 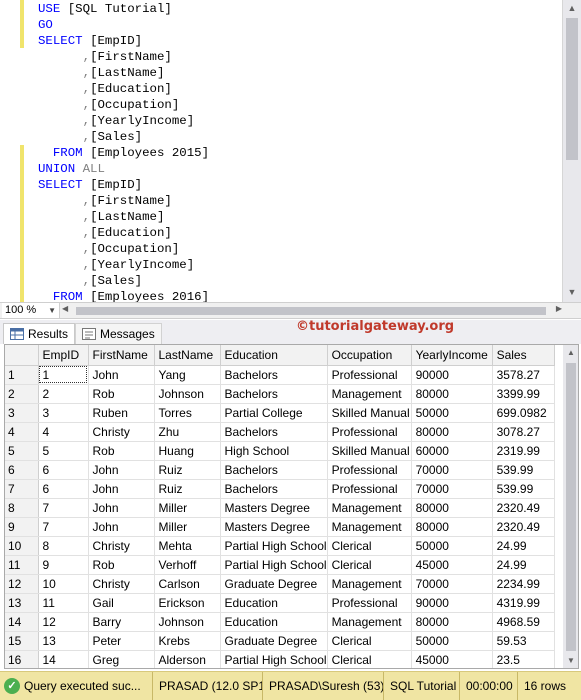 What do you see at coordinates (22, 451) in the screenshot?
I see `row-number: 5` at bounding box center [22, 451].